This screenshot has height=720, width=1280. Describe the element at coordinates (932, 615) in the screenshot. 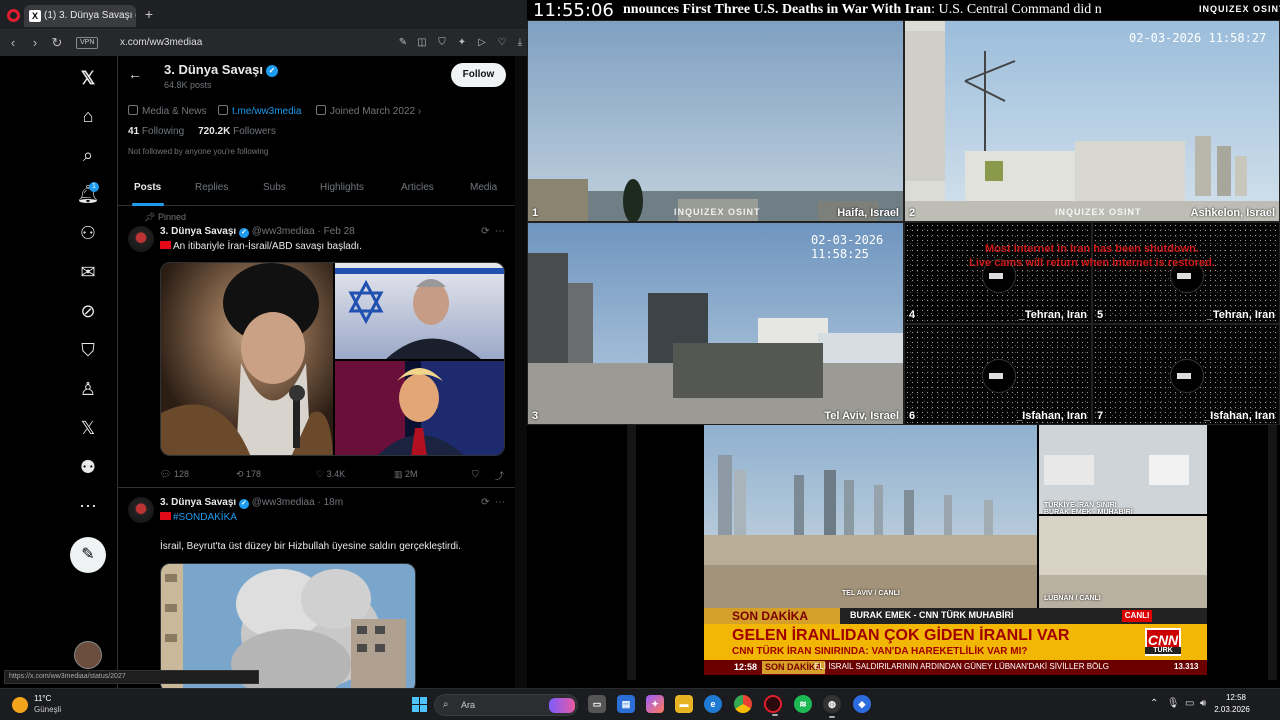

I see `reporter-label: BURAK EMEK - CNN TÜRK MUHABİRİ` at that location.